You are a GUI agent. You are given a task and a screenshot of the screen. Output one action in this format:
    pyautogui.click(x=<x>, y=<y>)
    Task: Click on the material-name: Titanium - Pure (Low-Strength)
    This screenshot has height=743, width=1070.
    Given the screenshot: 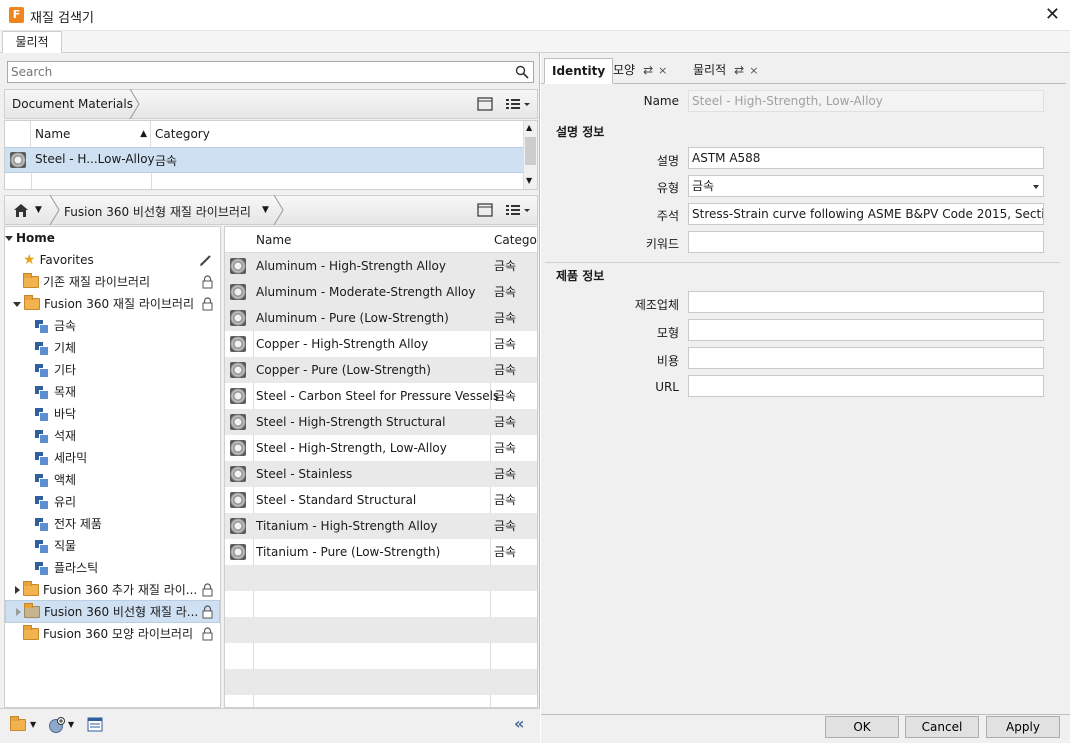 What is the action you would take?
    pyautogui.click(x=348, y=552)
    